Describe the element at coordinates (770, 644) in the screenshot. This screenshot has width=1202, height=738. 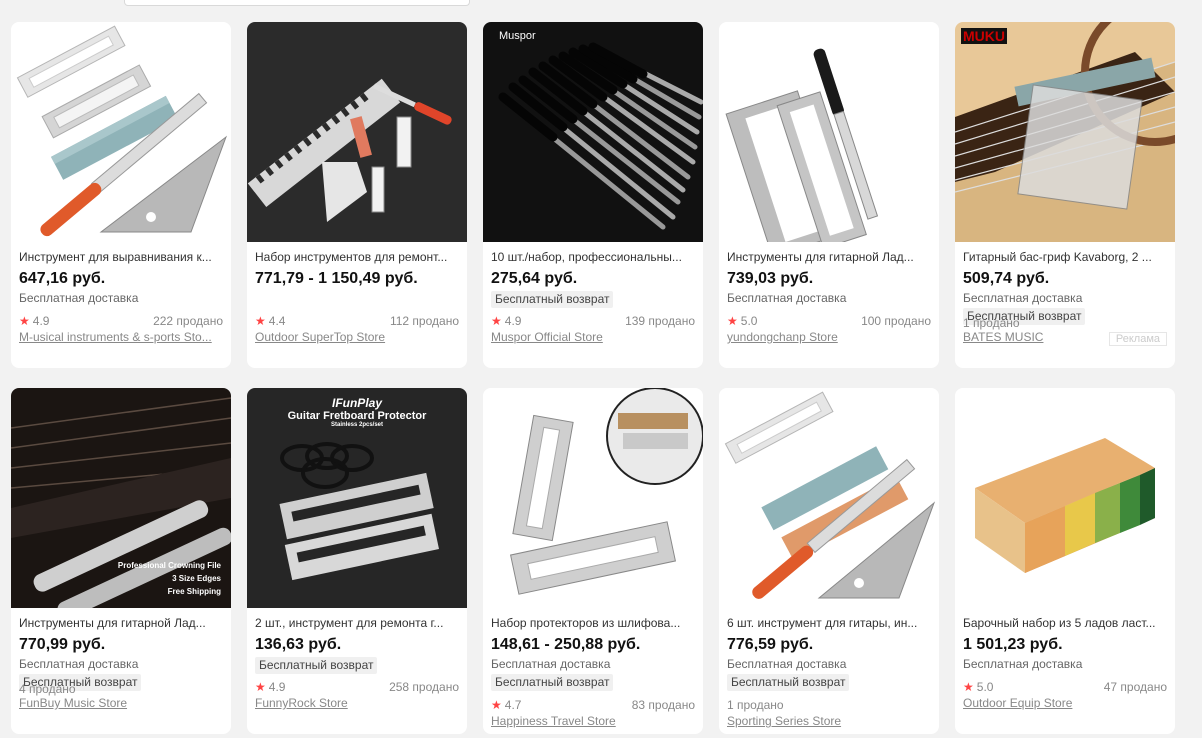
I see `product-price: 776,59 руб.` at that location.